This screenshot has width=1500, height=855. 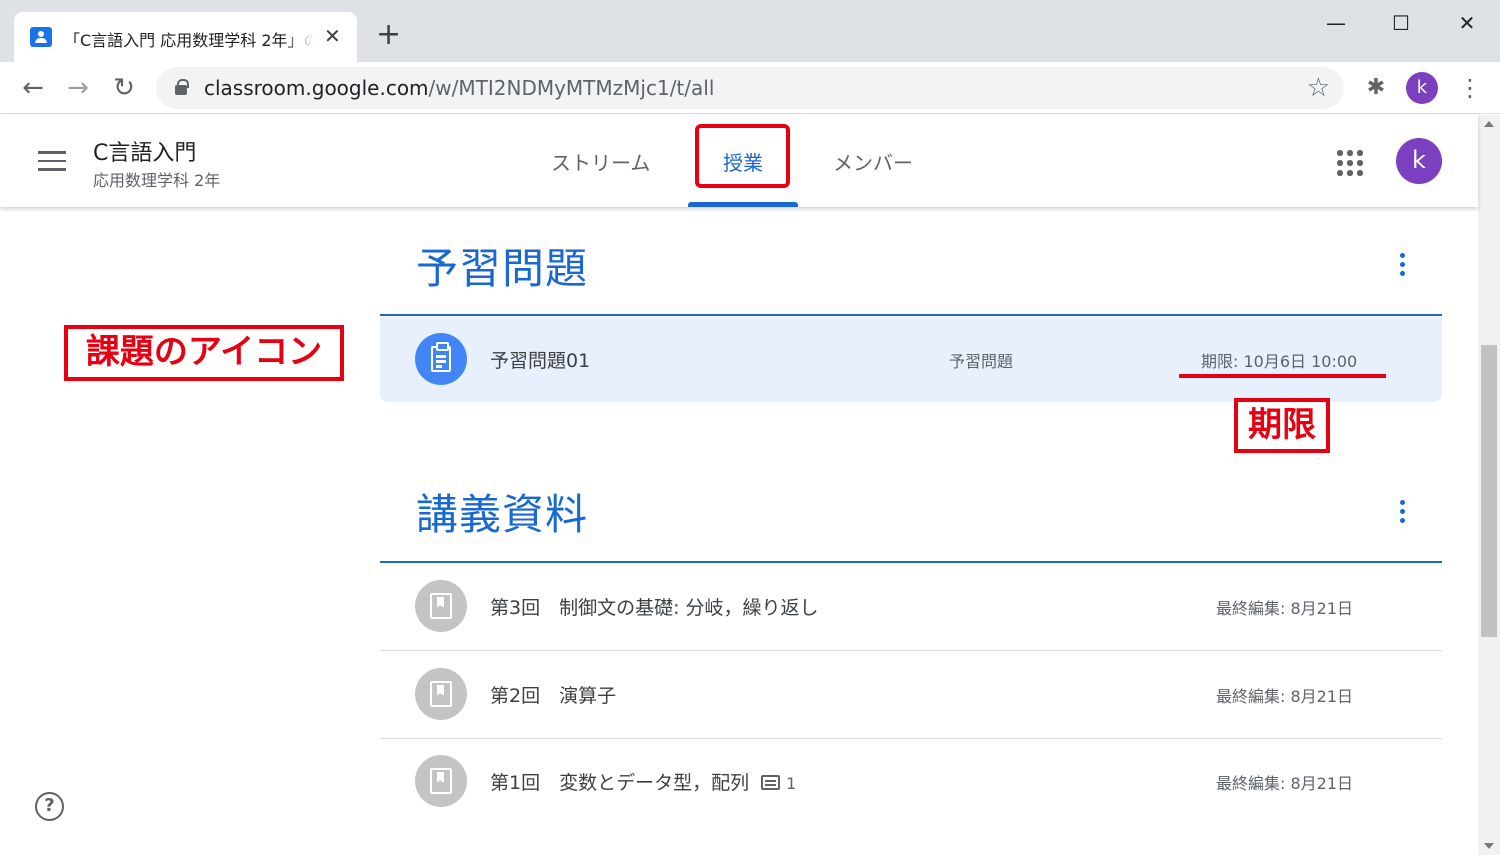 What do you see at coordinates (1336, 23) in the screenshot?
I see `minimize-button: —` at bounding box center [1336, 23].